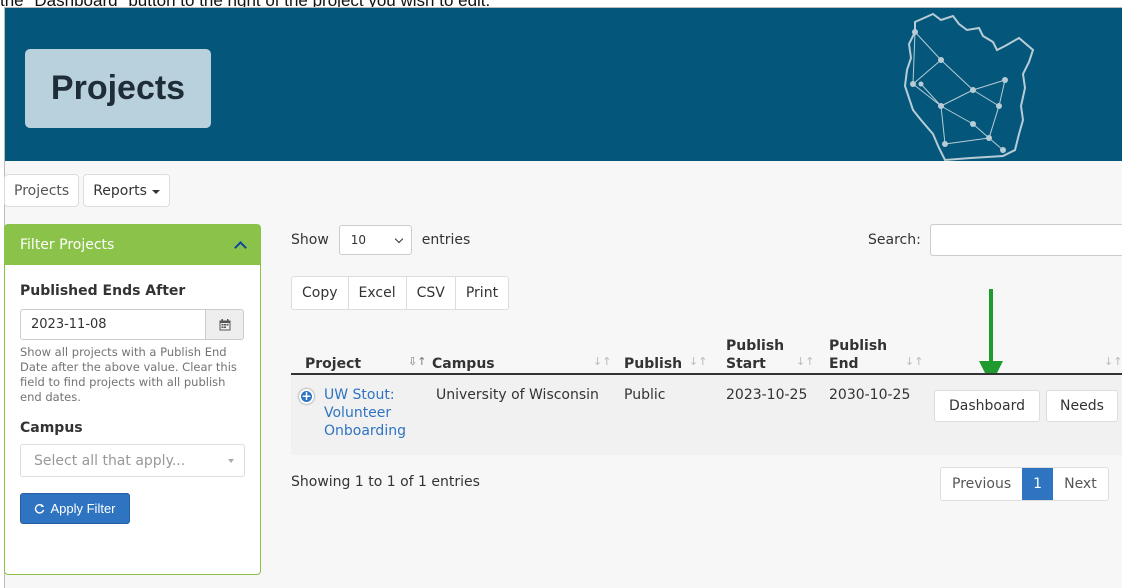  What do you see at coordinates (870, 395) in the screenshot?
I see `cell-publish-end: 2030-10-25` at bounding box center [870, 395].